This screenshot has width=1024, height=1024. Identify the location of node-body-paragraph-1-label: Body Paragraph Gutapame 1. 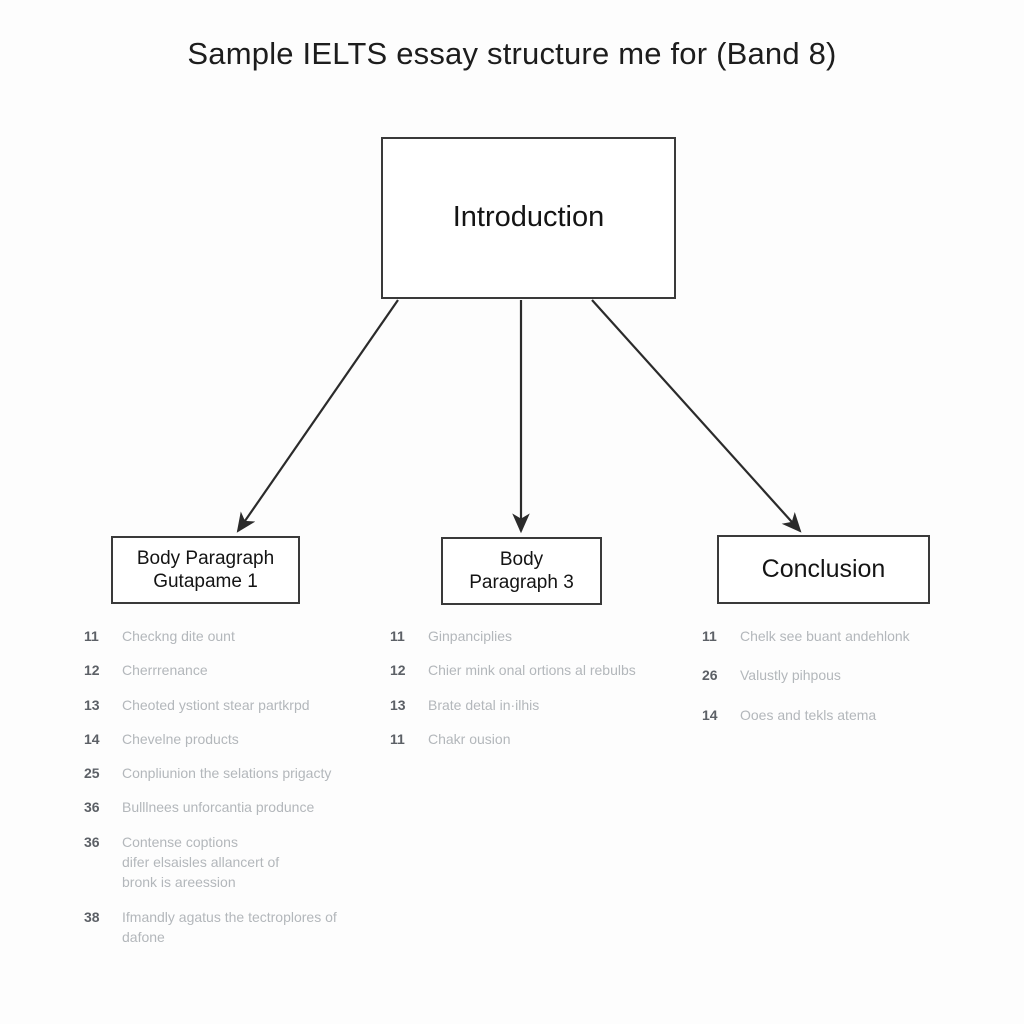
(205, 569).